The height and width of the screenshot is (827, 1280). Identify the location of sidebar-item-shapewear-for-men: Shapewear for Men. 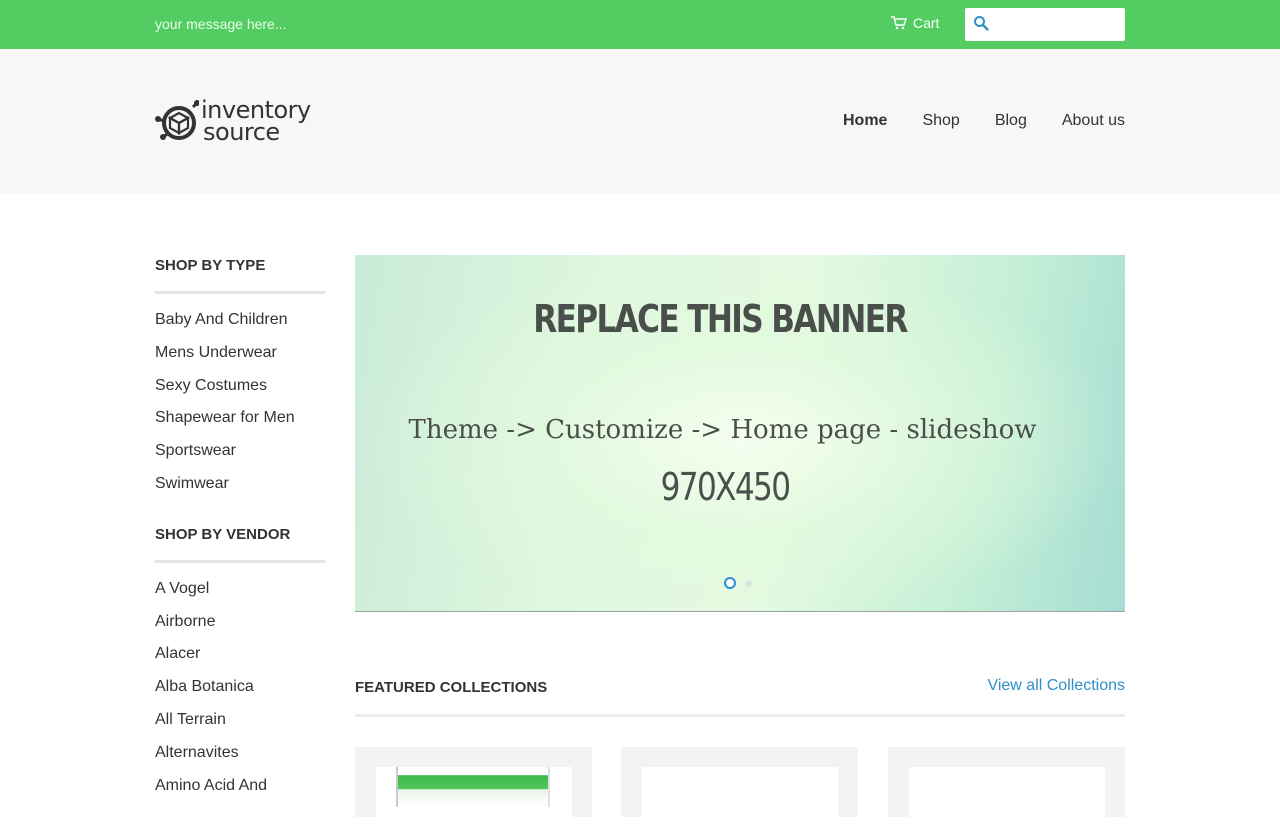
(240, 424).